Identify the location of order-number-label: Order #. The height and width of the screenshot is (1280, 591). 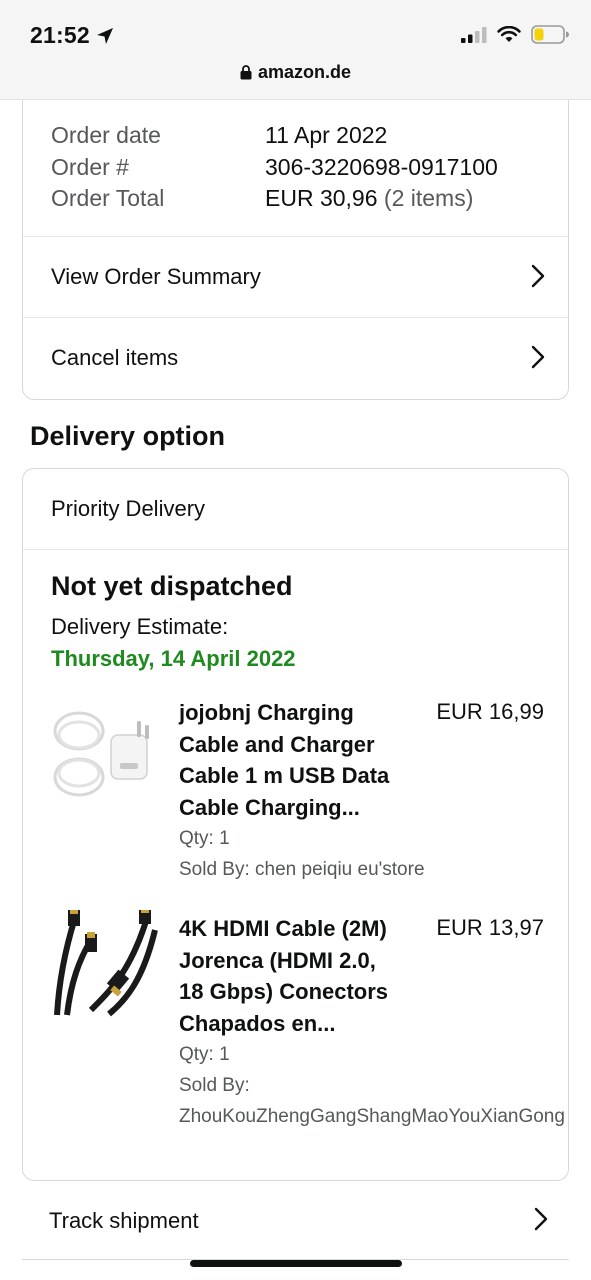
(90, 166).